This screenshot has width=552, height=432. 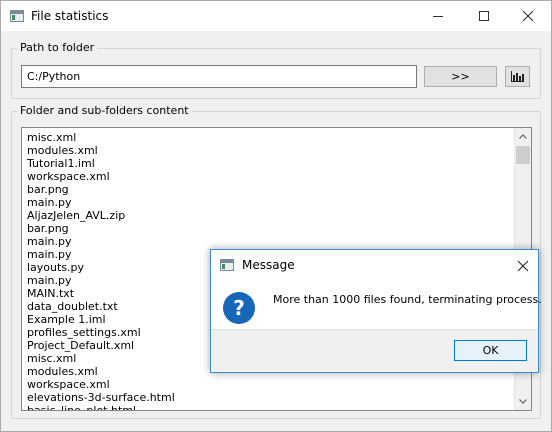 I want to click on maximize-button, so click(x=484, y=16).